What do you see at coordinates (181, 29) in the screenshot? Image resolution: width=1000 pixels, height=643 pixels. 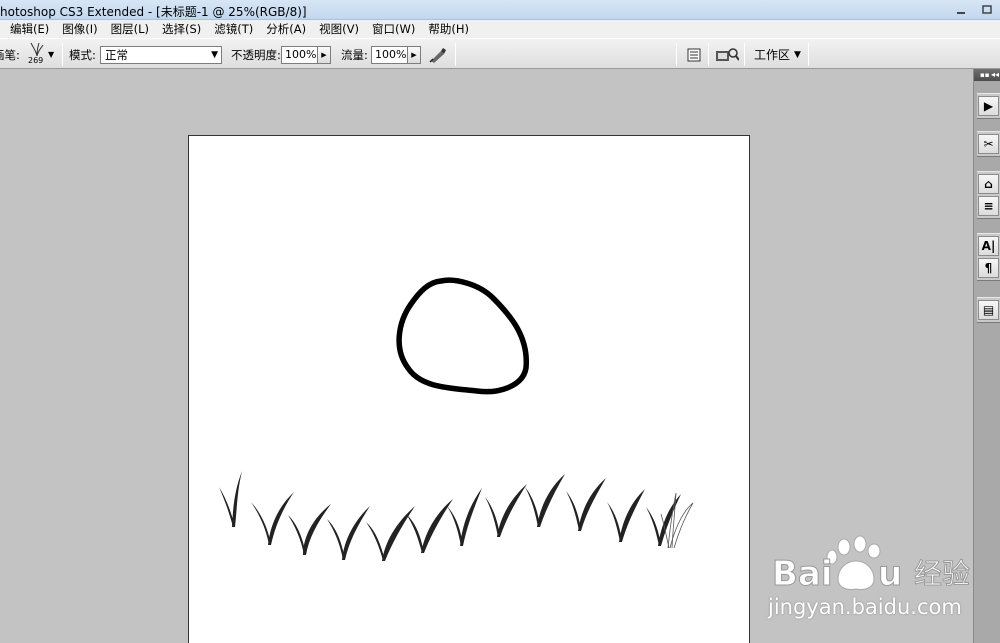 I see `menu-select: 选择(S)` at bounding box center [181, 29].